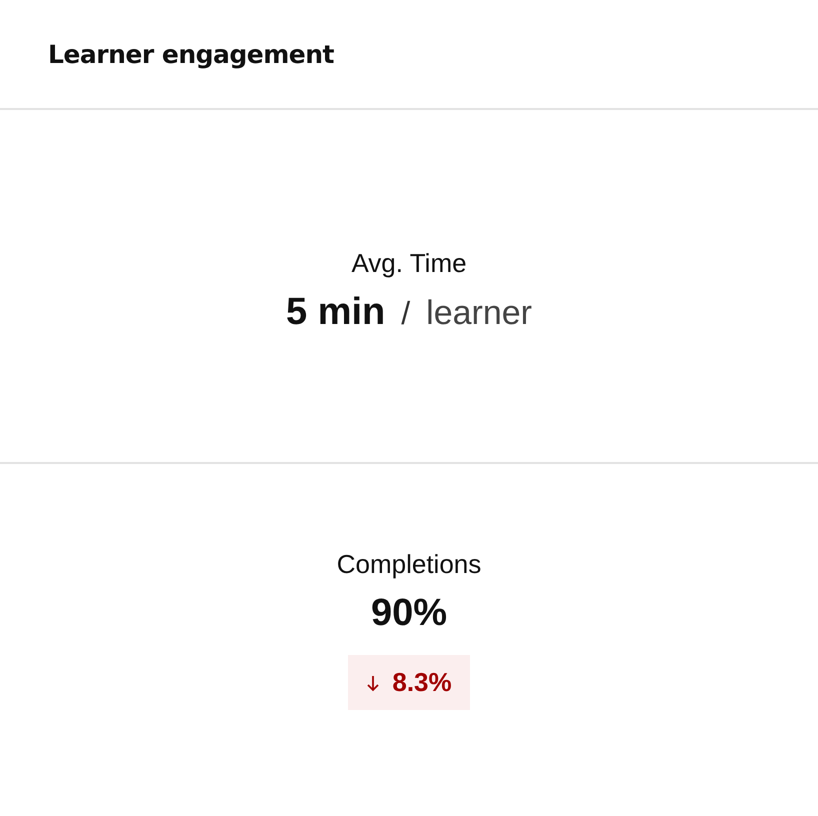 The image size is (818, 816). Describe the element at coordinates (373, 683) in the screenshot. I see `arrow-icon` at that location.